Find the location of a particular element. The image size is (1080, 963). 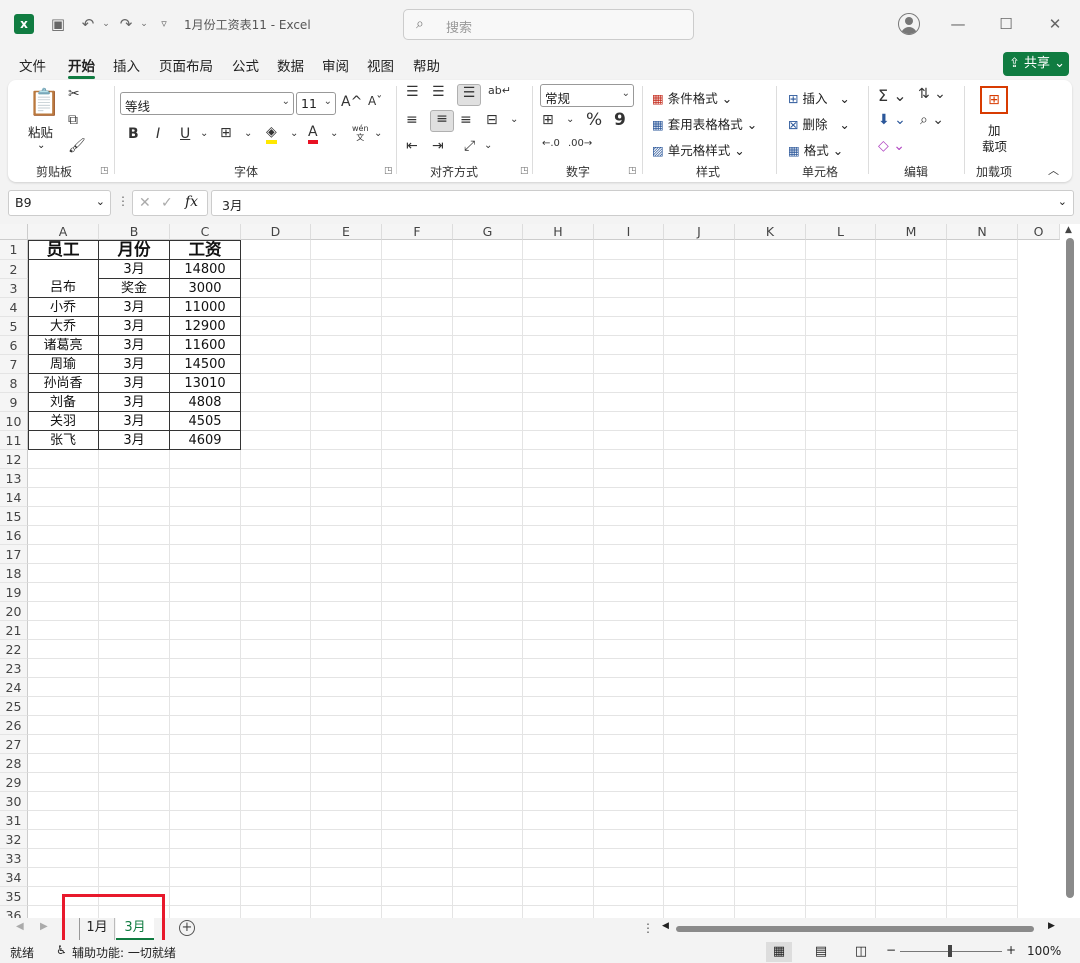

table-cell: 刘备 is located at coordinates (63, 402).